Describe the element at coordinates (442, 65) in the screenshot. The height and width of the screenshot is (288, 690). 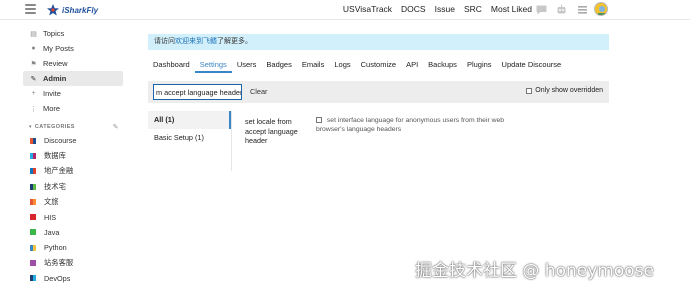
I see `tab-backups: Backups` at that location.